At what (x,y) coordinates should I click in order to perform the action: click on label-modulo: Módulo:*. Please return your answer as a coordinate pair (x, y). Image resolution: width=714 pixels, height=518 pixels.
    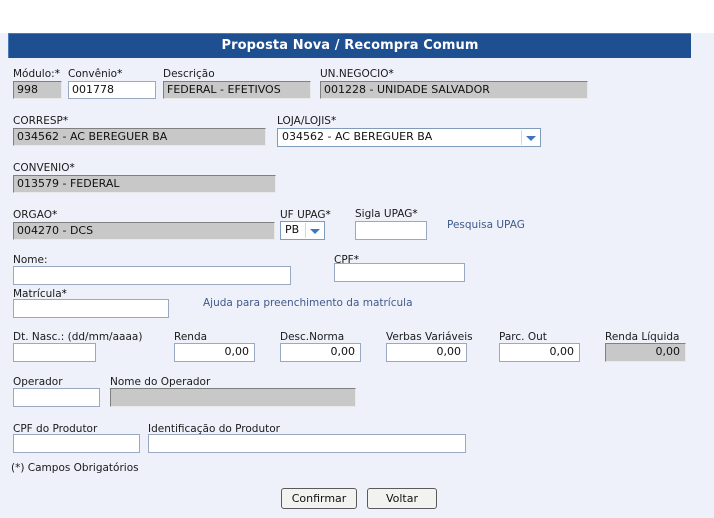
    Looking at the image, I should click on (36, 74).